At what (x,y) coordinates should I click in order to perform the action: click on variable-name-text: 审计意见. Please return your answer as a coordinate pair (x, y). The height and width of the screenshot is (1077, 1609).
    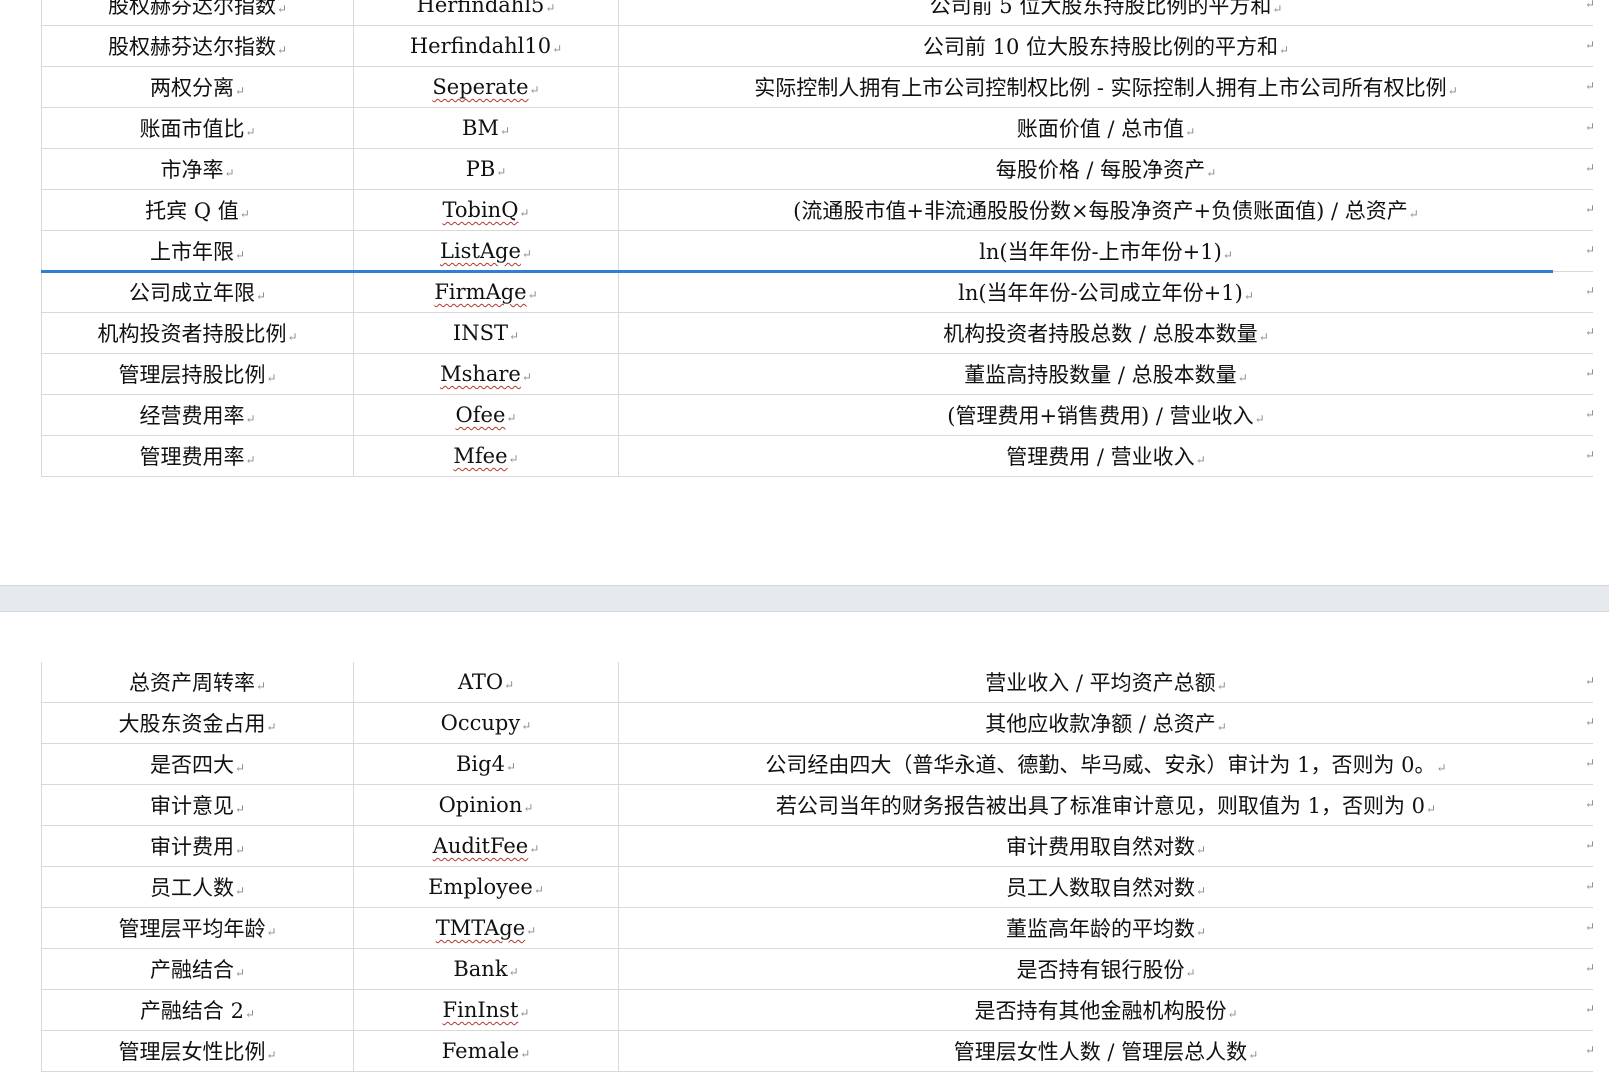
    Looking at the image, I should click on (191, 806).